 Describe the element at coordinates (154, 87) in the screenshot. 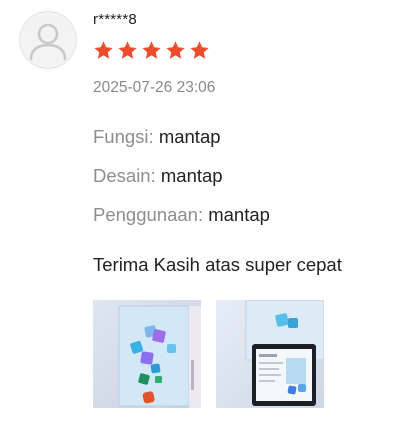

I see `review-timestamp: 2025-07-26 23:06` at that location.